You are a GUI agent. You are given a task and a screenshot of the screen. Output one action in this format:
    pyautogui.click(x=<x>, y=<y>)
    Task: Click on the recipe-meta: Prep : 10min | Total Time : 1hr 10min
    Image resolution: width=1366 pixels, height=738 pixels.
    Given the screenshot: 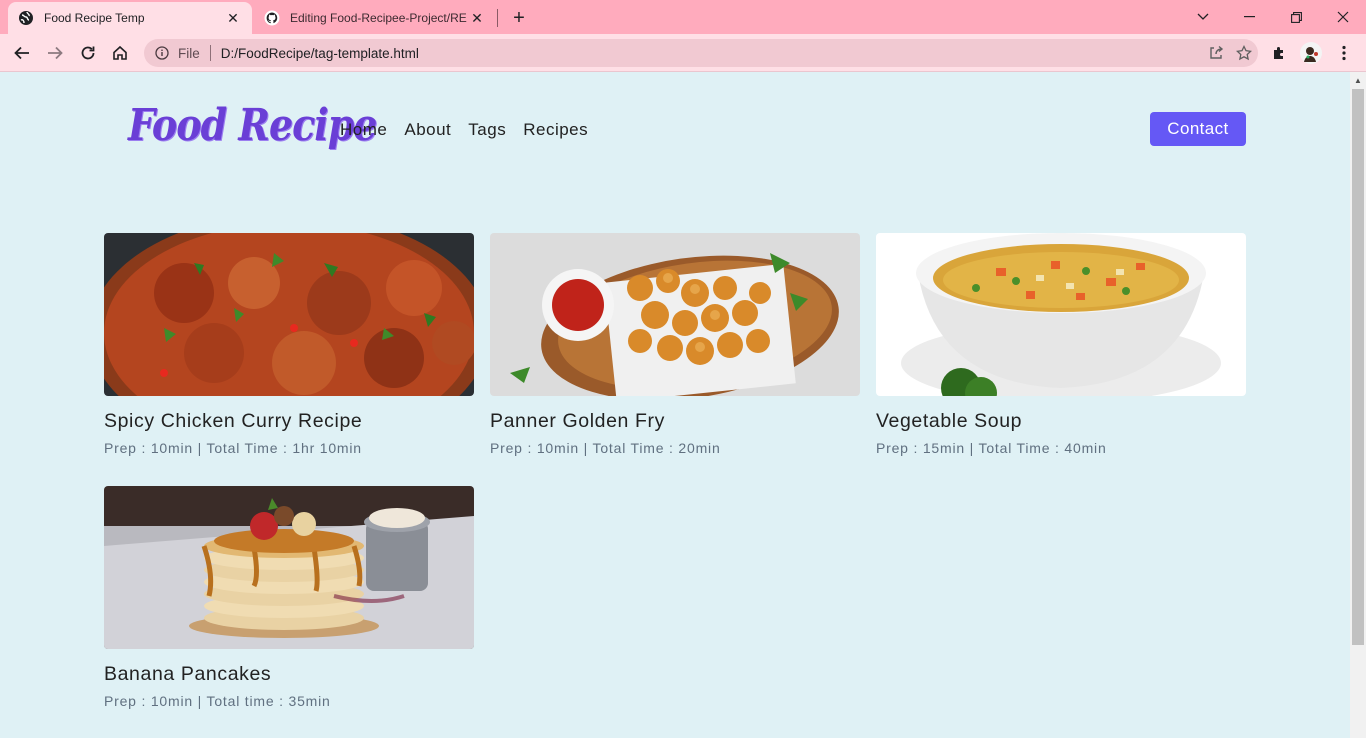 What is the action you would take?
    pyautogui.click(x=233, y=448)
    